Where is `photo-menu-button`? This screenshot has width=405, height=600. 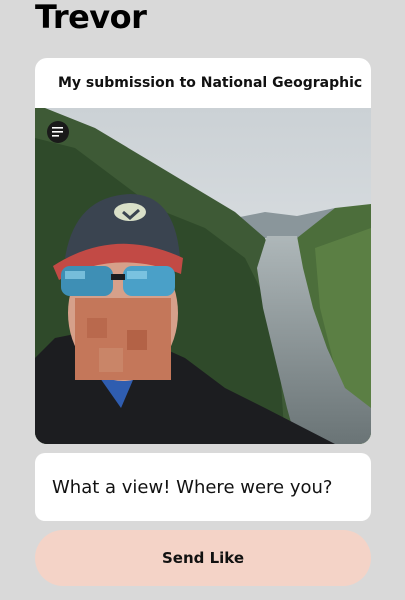 photo-menu-button is located at coordinates (58, 132).